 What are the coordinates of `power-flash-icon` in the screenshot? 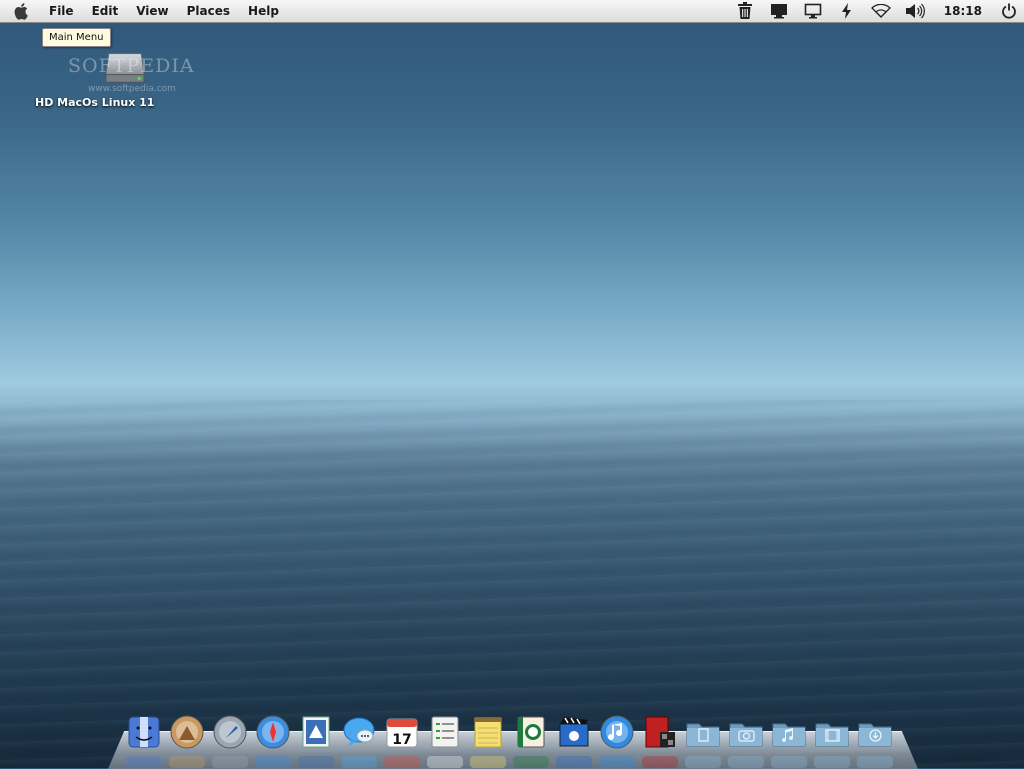 It's located at (847, 11).